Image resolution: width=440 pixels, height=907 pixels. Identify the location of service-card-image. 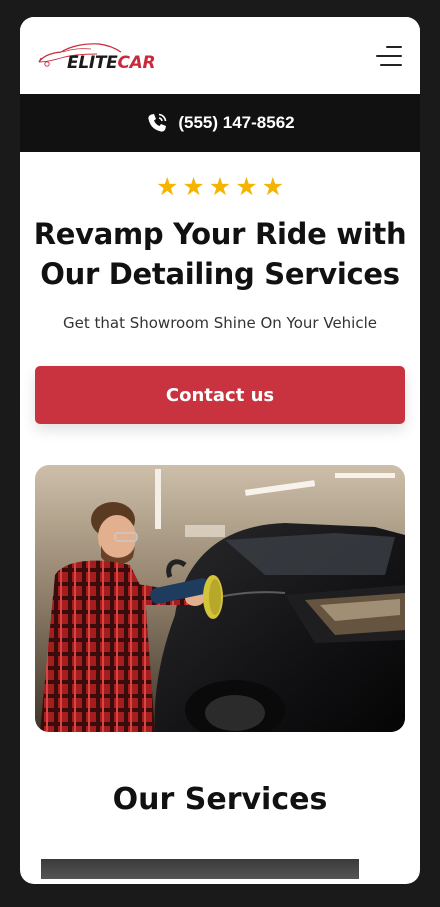
(200, 869).